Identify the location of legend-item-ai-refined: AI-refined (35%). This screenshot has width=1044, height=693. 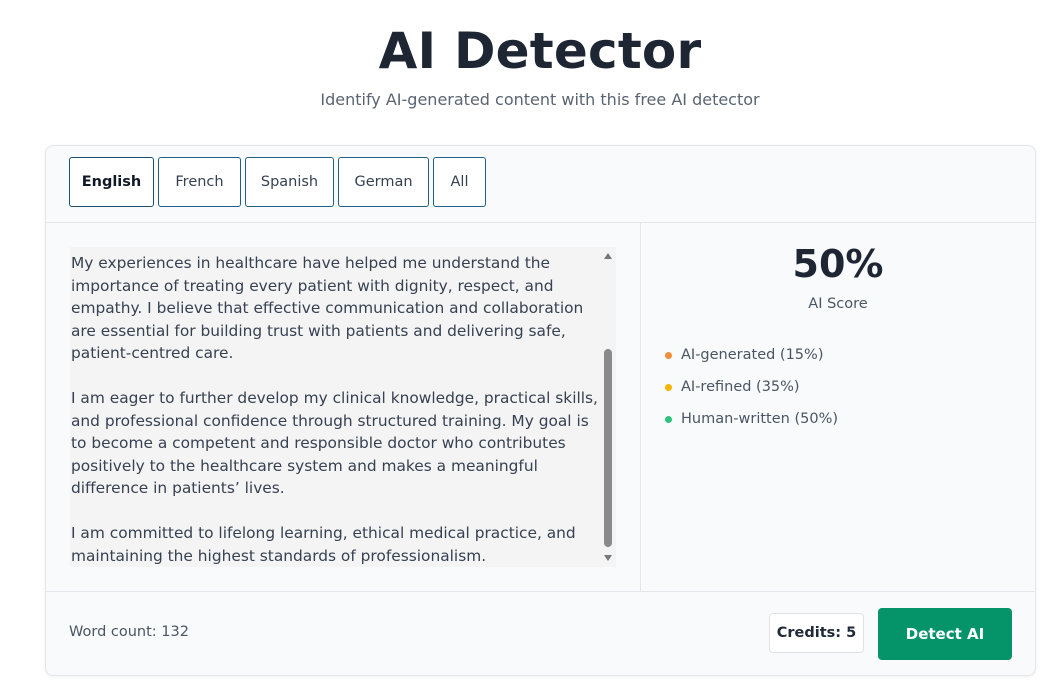
(830, 387).